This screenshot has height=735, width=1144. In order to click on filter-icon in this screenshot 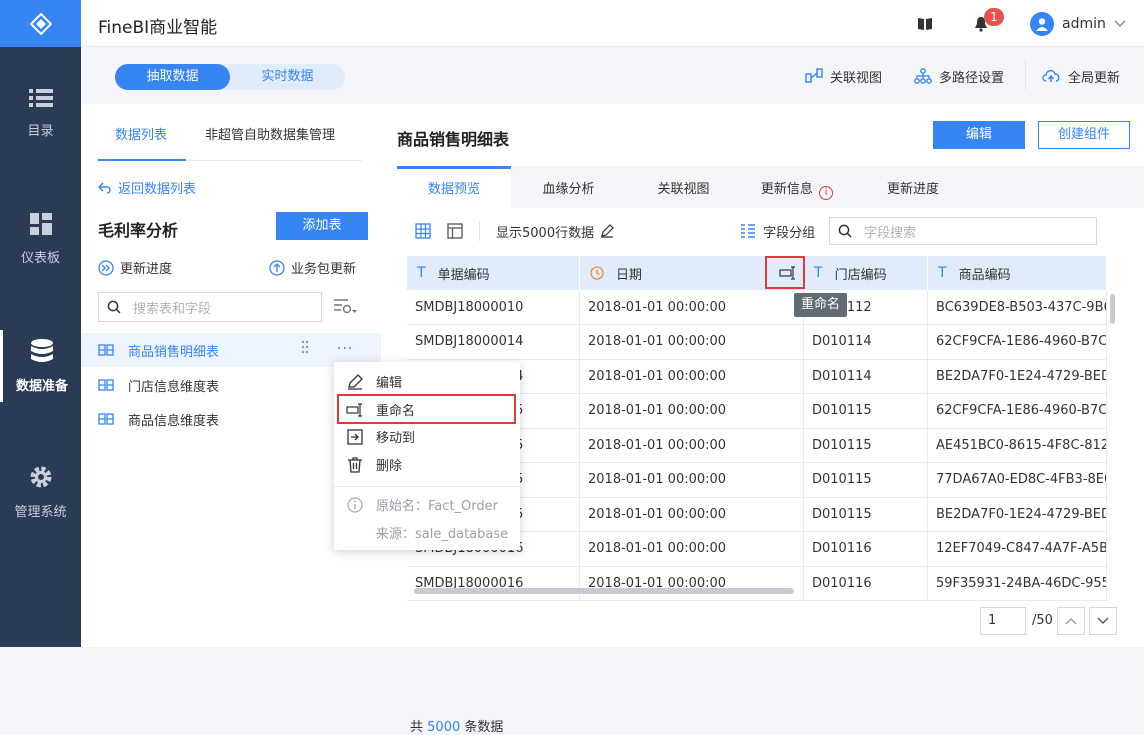, I will do `click(345, 307)`.